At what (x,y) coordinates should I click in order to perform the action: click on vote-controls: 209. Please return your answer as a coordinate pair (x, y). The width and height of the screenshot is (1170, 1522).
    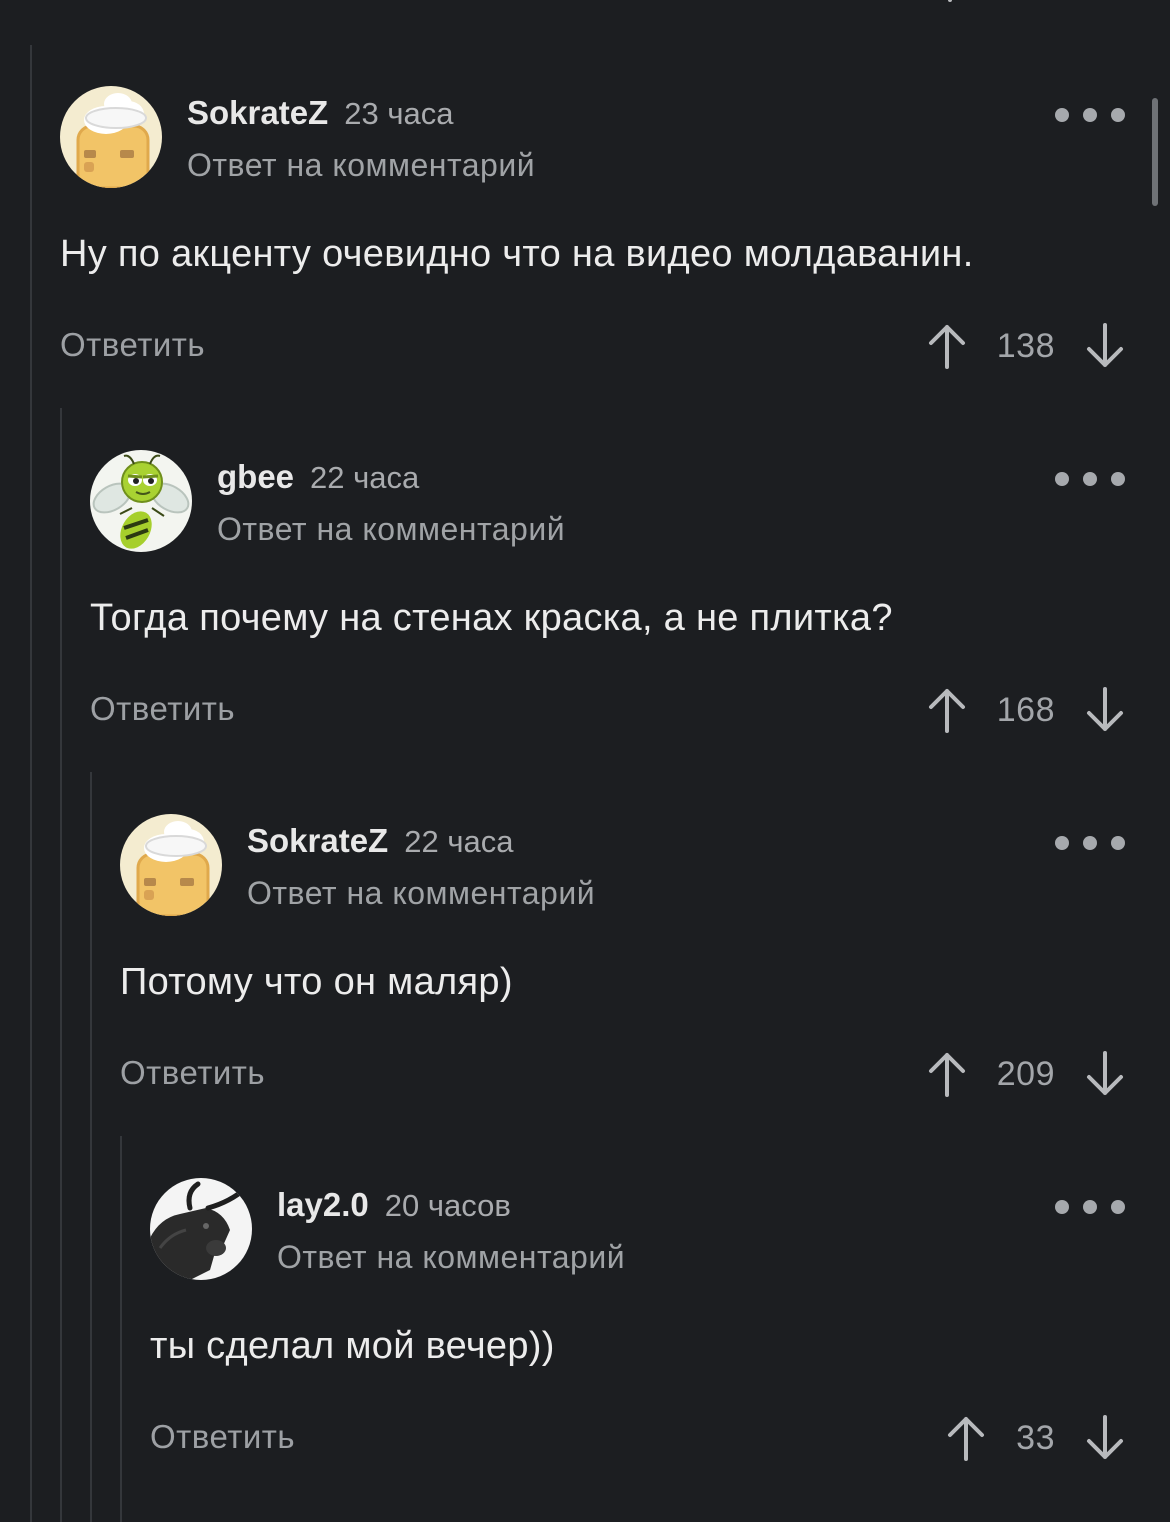
    Looking at the image, I should click on (1026, 1074).